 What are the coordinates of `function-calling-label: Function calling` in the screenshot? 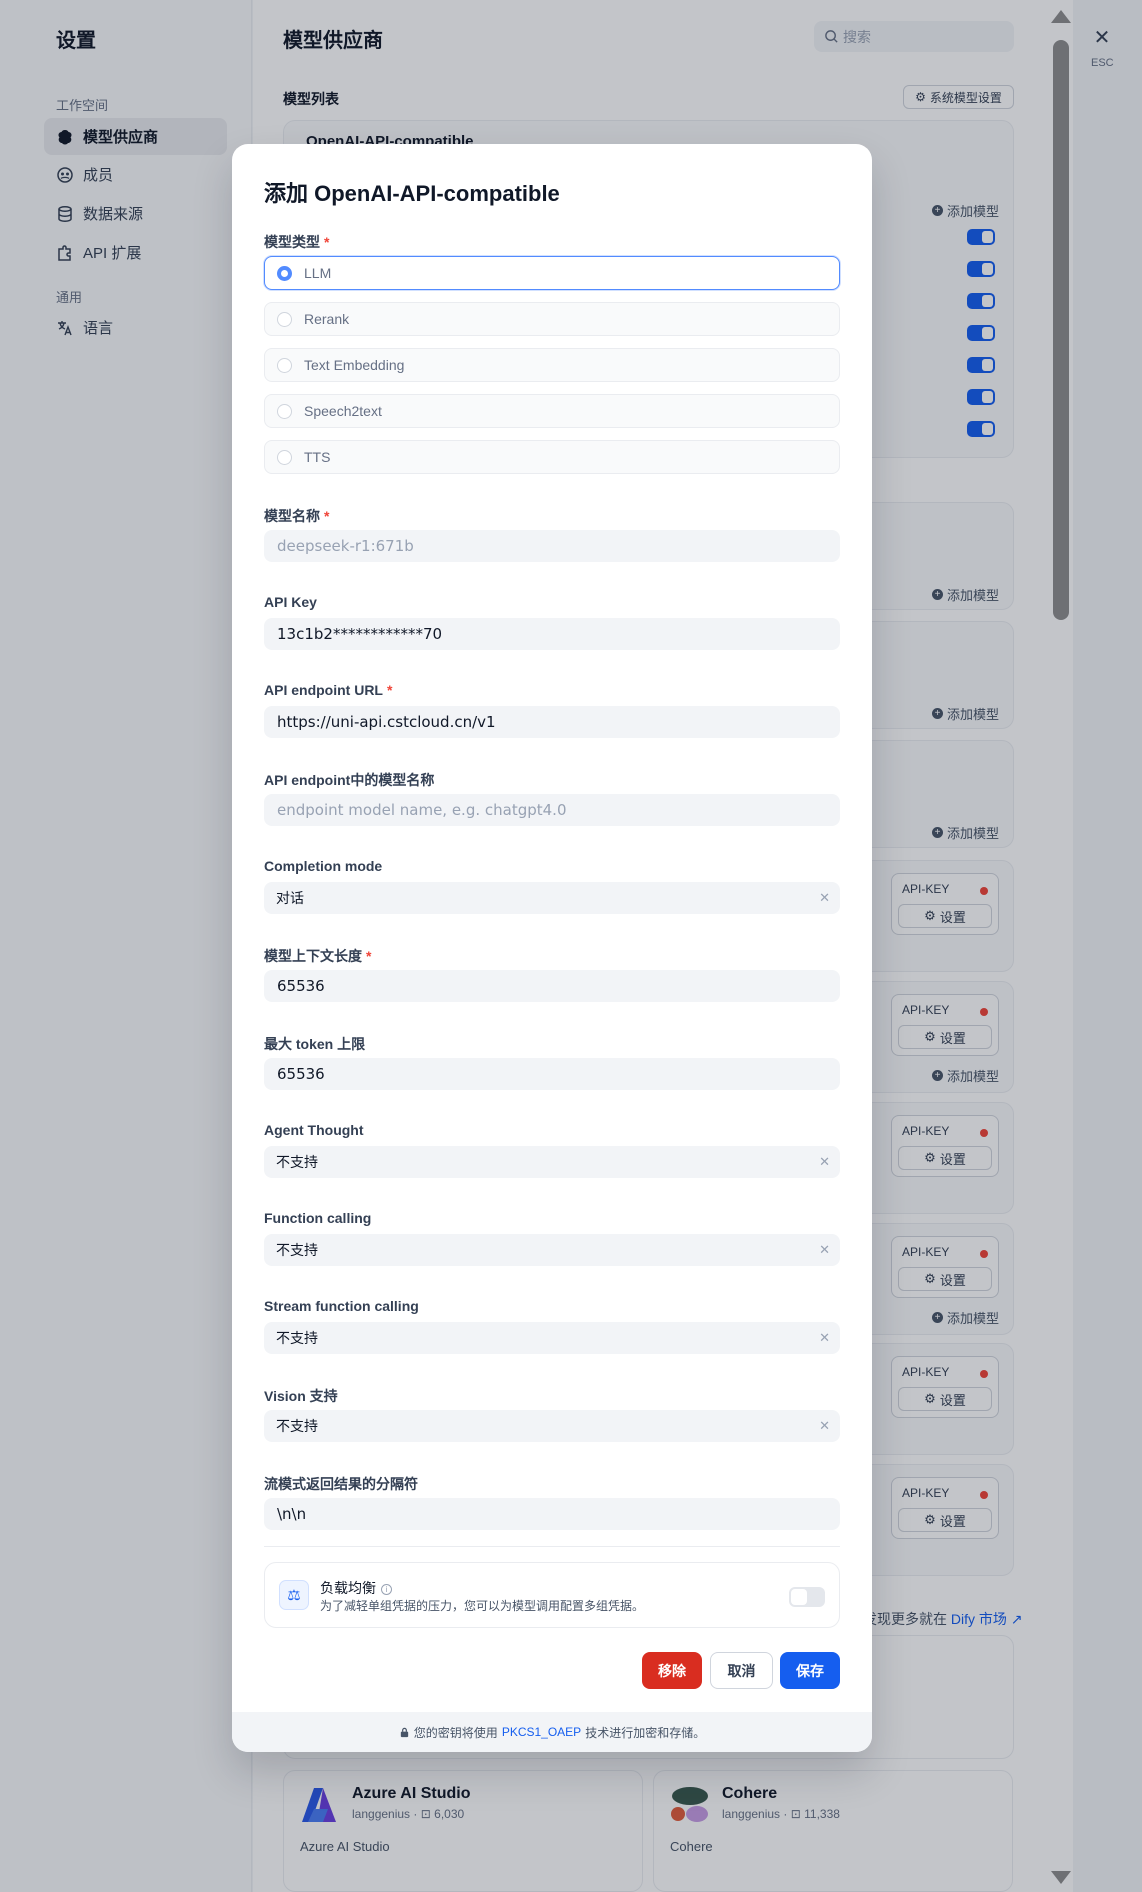 It's located at (318, 1218).